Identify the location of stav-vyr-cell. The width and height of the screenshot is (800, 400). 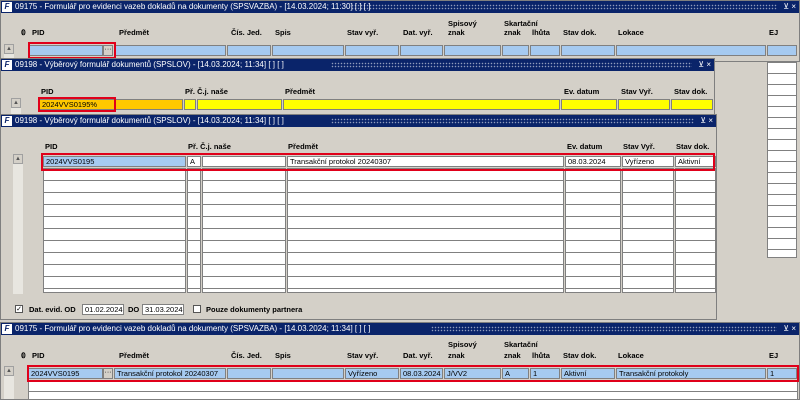
(372, 50).